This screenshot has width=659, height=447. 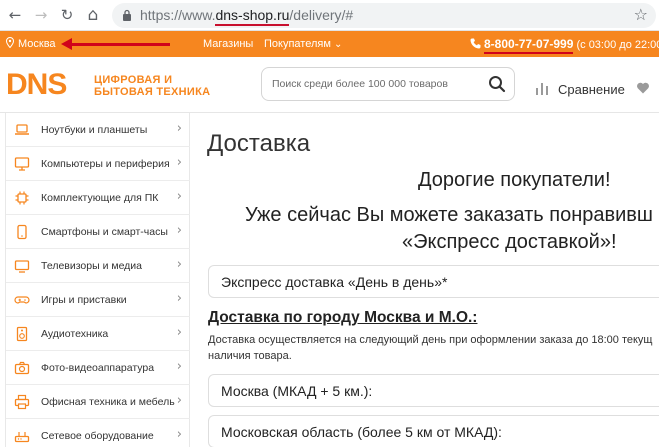 What do you see at coordinates (152, 86) in the screenshot?
I see `logo-tagline: ЦИФРОВАЯ И БЫТОВАЯ ТЕХНИКА` at bounding box center [152, 86].